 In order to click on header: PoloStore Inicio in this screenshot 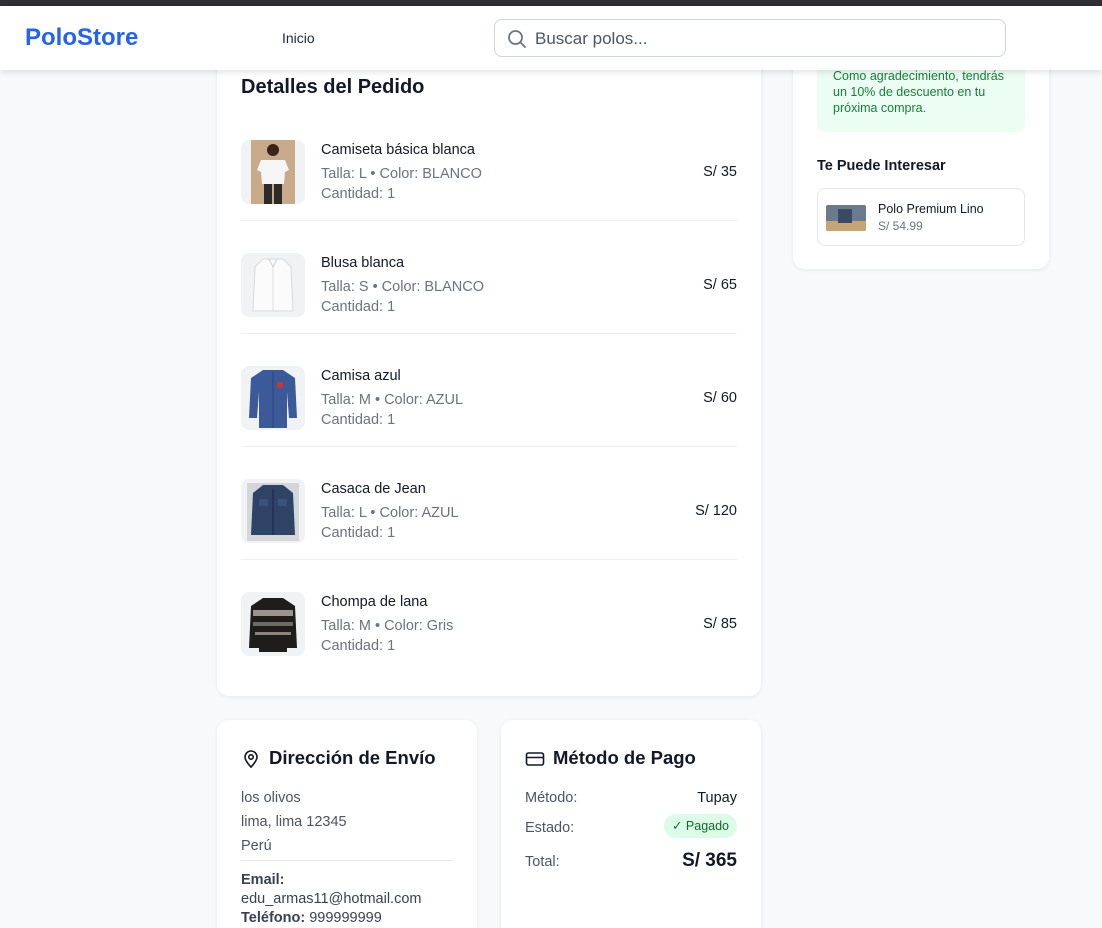, I will do `click(551, 38)`.